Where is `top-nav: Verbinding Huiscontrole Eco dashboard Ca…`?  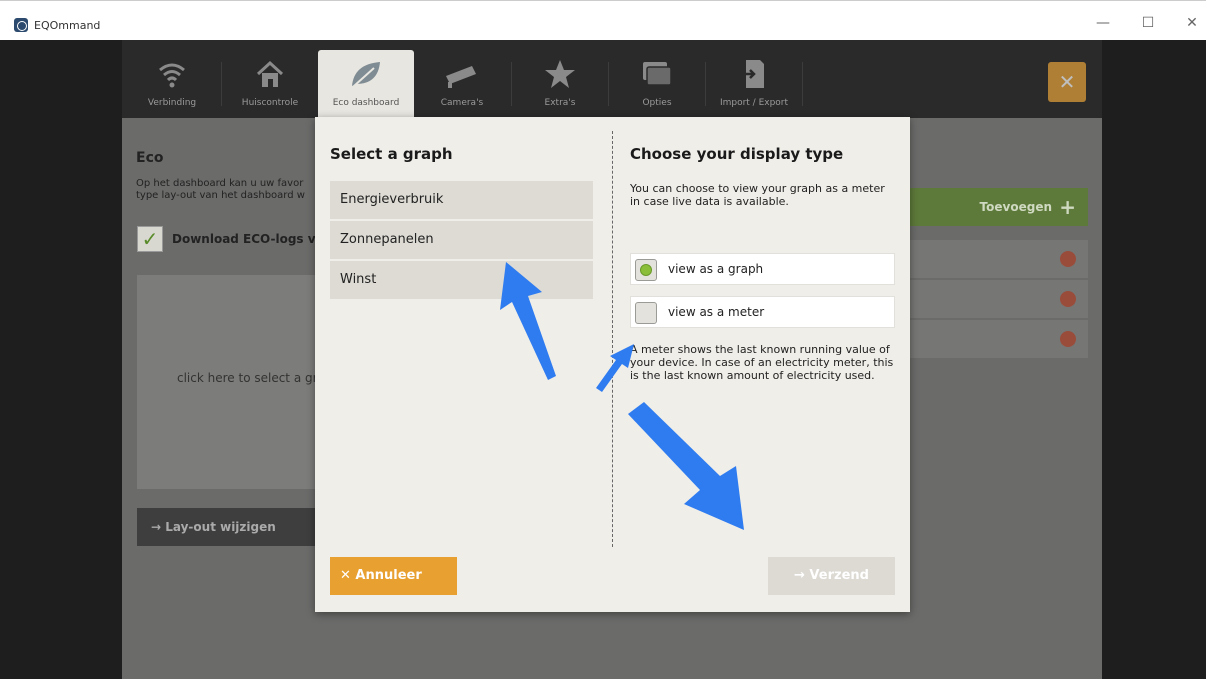 top-nav: Verbinding Huiscontrole Eco dashboard Ca… is located at coordinates (612, 79).